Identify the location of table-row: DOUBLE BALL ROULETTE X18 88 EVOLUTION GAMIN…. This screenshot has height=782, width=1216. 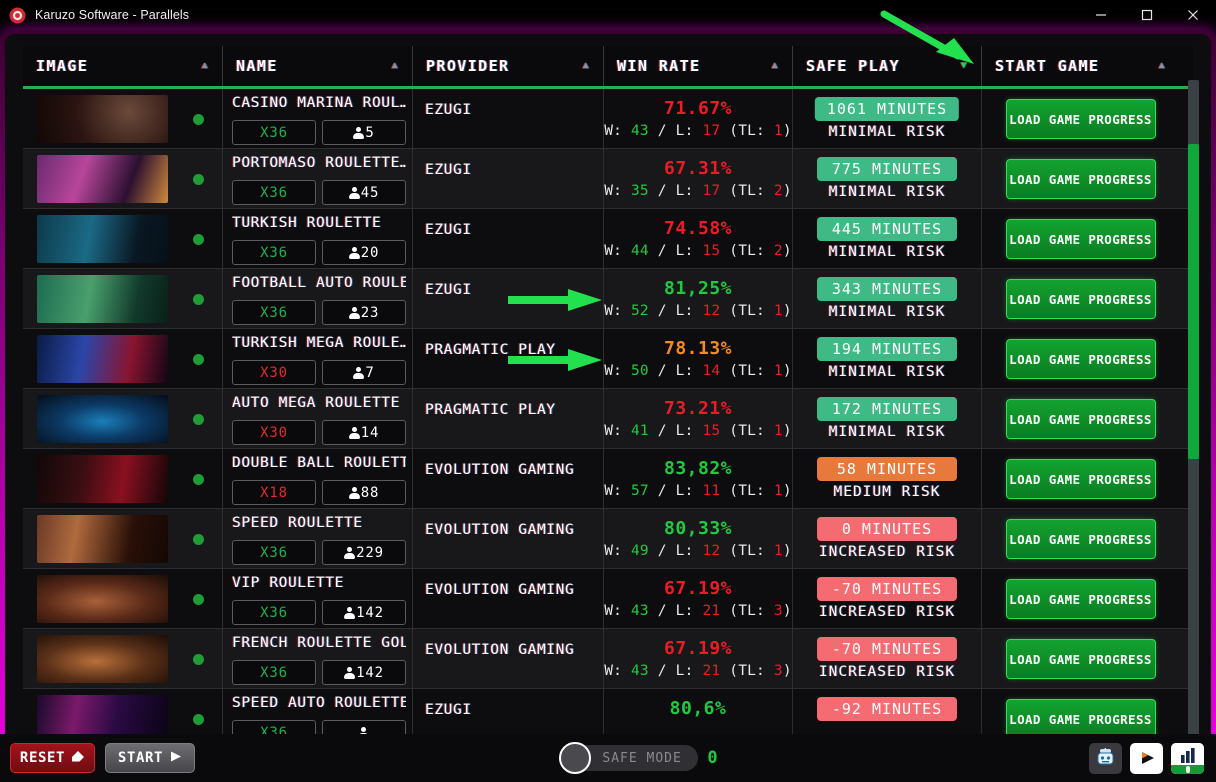
(608, 479).